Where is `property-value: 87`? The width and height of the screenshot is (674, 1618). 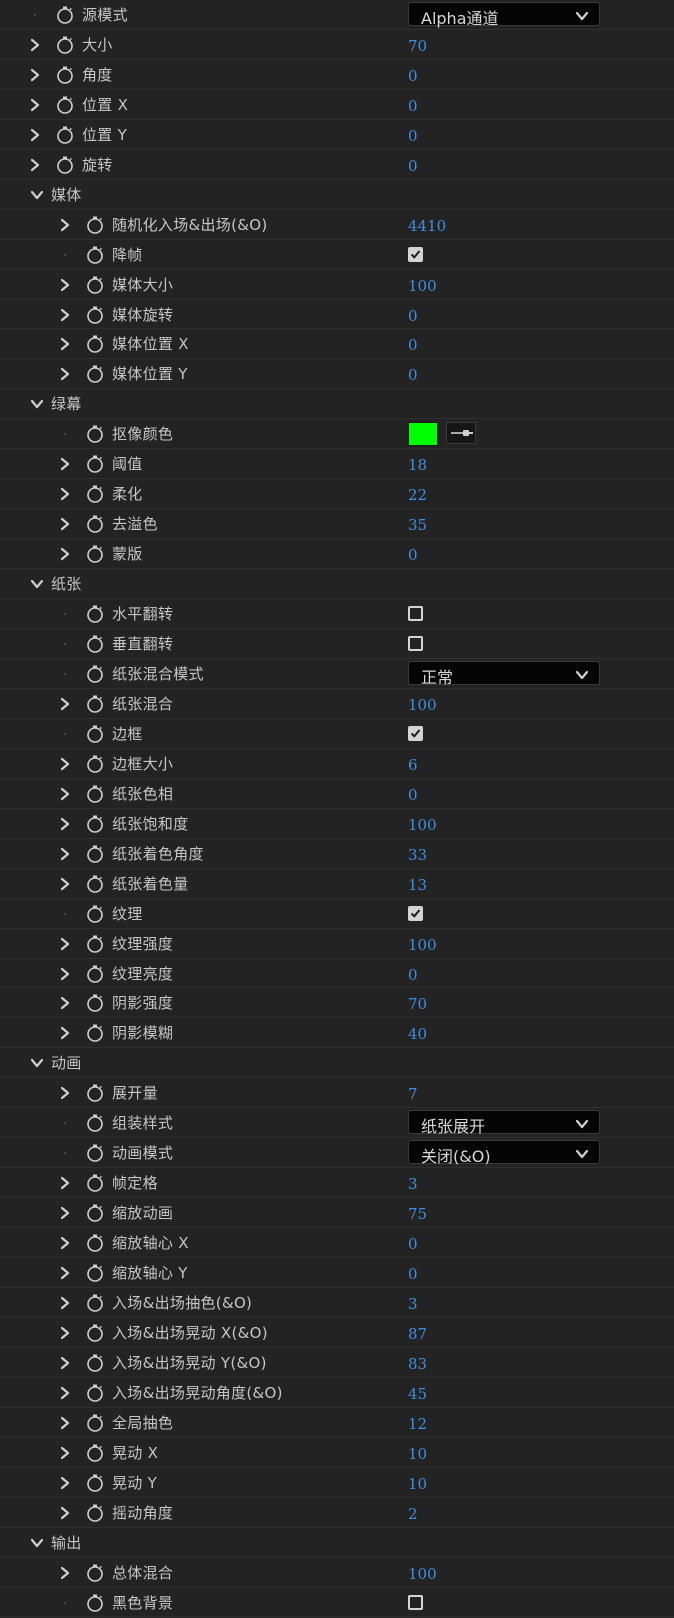 property-value: 87 is located at coordinates (417, 1334).